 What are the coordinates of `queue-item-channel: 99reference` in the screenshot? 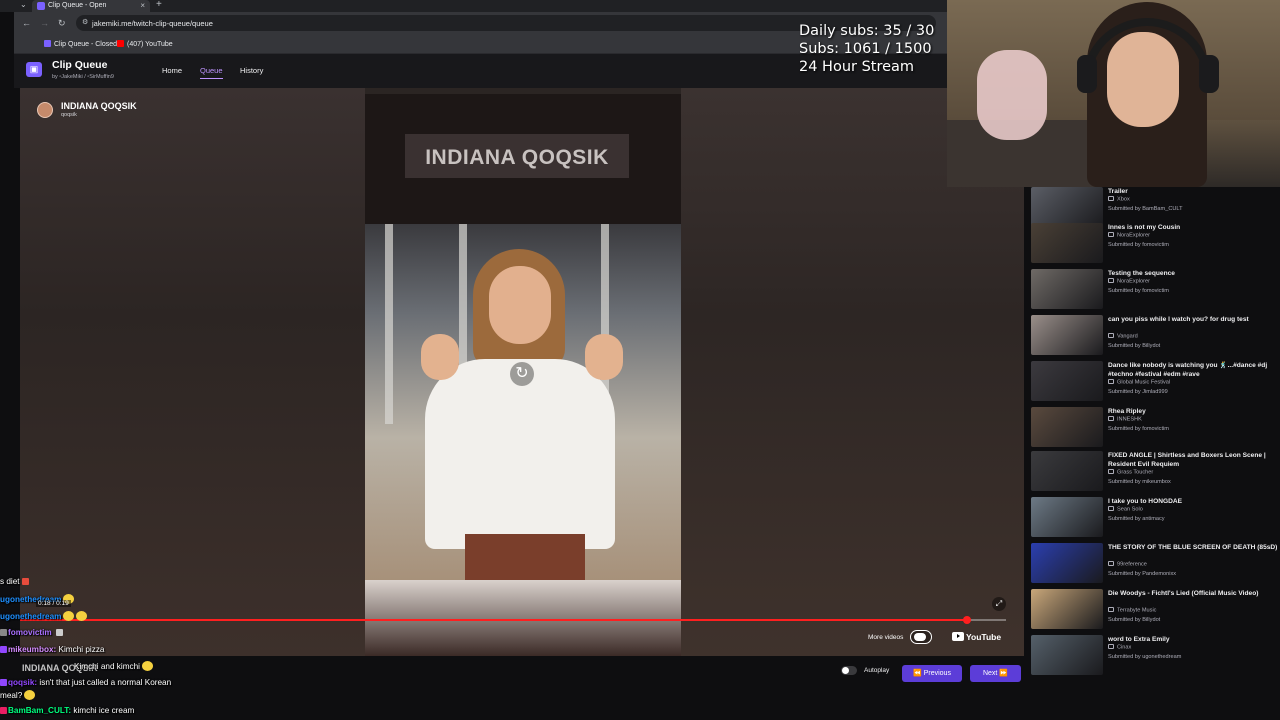 It's located at (1127, 564).